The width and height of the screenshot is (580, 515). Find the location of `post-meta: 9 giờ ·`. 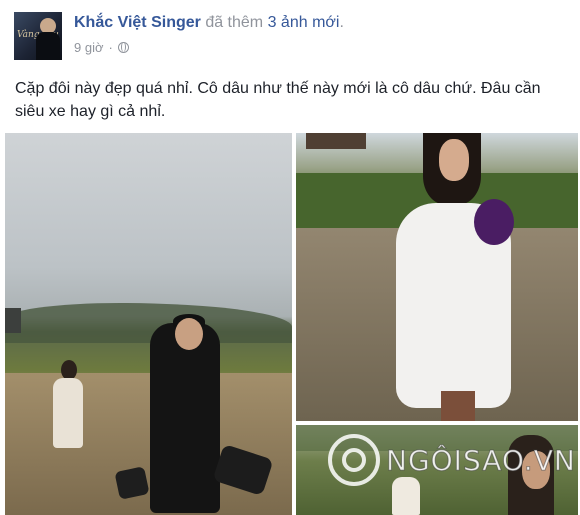

post-meta: 9 giờ · is located at coordinates (101, 47).